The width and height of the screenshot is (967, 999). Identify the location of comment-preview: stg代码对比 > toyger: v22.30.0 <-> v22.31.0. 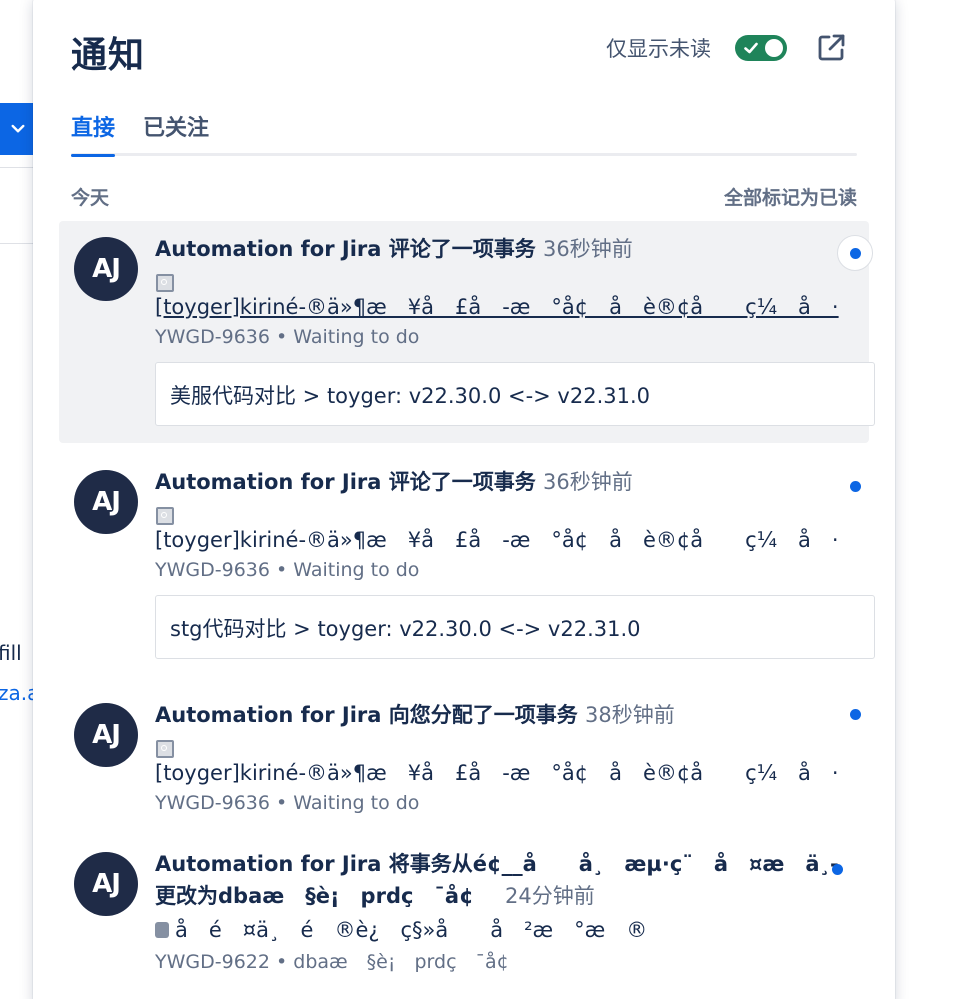
(515, 627).